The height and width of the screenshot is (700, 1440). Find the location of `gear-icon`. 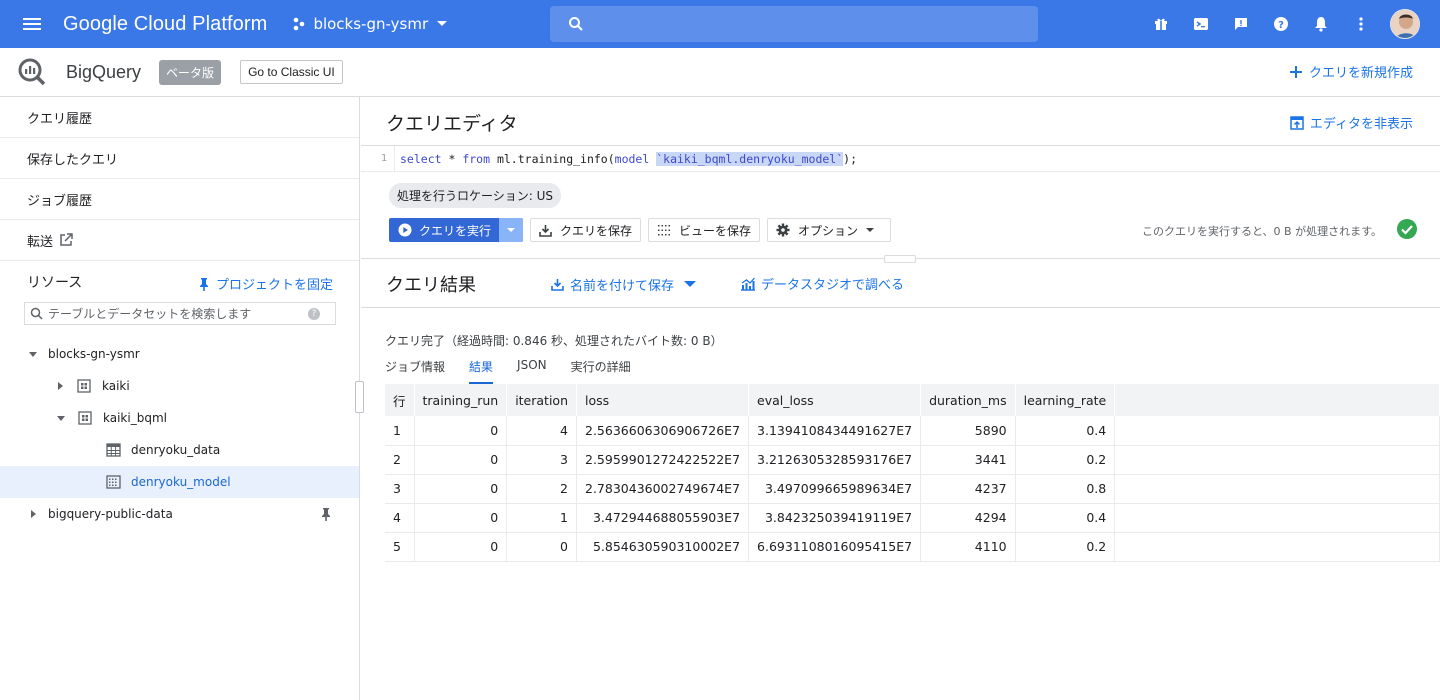

gear-icon is located at coordinates (787, 230).